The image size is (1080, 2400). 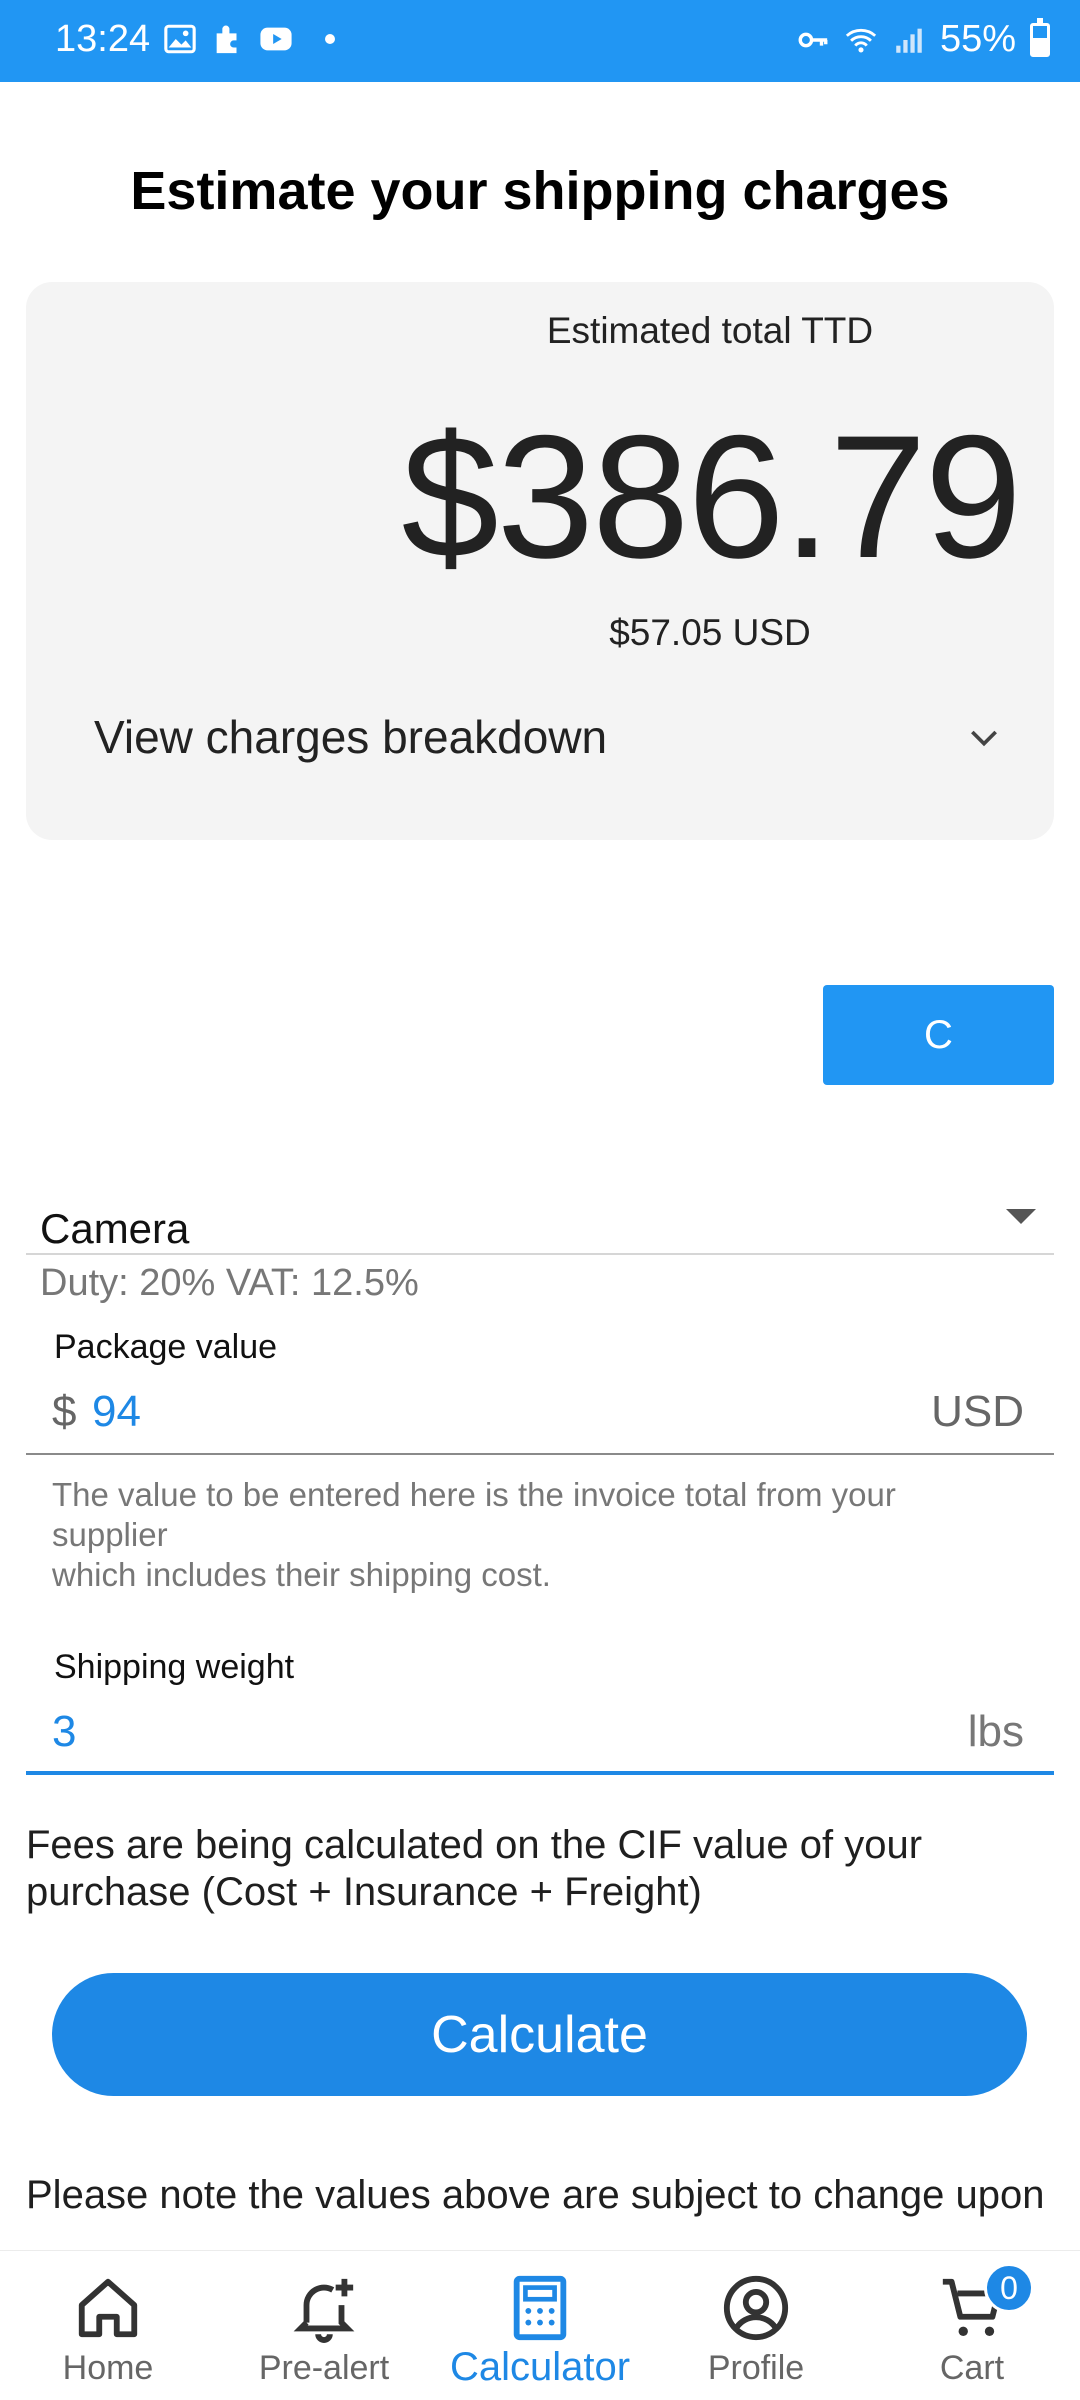 What do you see at coordinates (540, 41) in the screenshot?
I see `status-bar: 13:24 55%` at bounding box center [540, 41].